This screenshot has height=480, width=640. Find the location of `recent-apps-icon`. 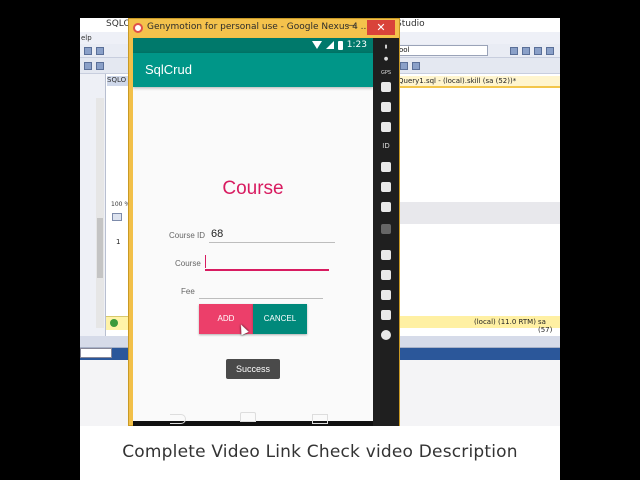

recent-apps-icon is located at coordinates (386, 275).